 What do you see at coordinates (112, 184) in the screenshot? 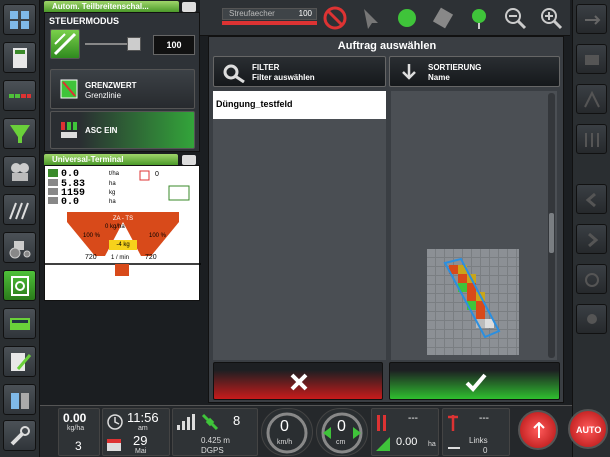
I see `rate2-unit: ha` at bounding box center [112, 184].